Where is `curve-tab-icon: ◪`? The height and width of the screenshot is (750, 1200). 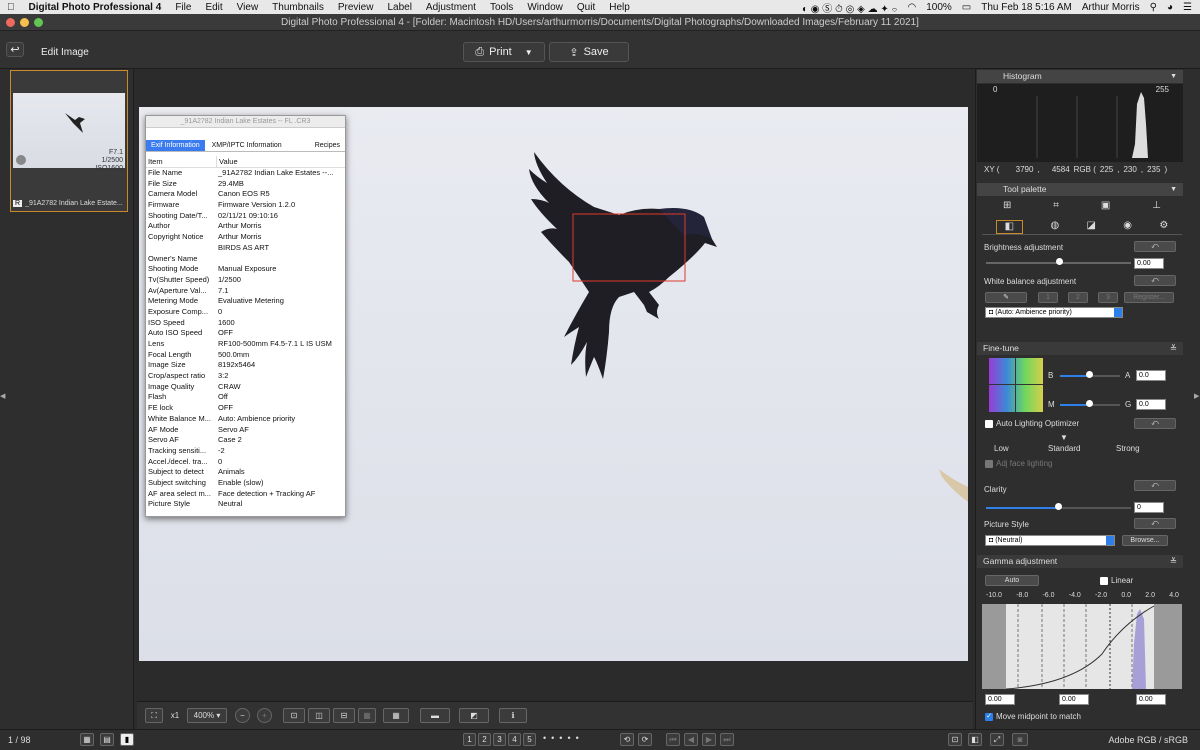
curve-tab-icon: ◪ is located at coordinates (1091, 227).